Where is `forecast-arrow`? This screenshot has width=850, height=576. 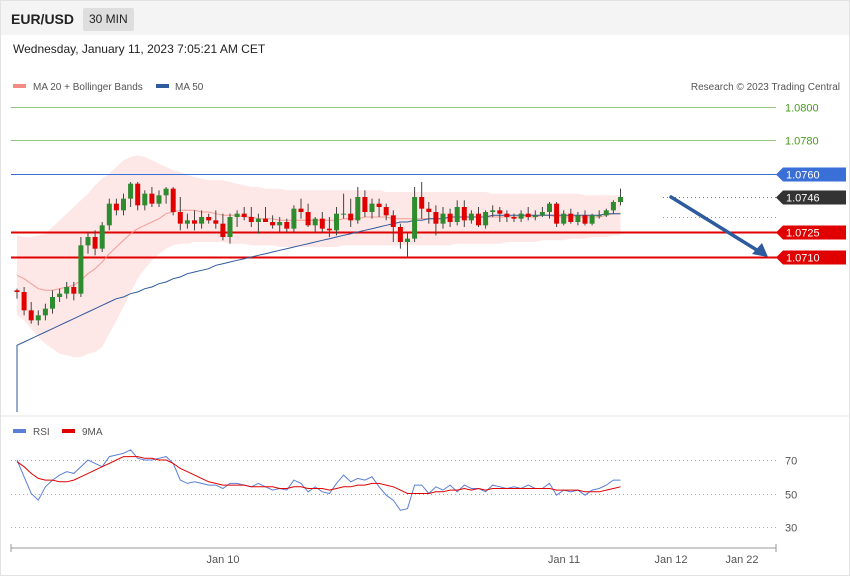
forecast-arrow is located at coordinates (718, 226).